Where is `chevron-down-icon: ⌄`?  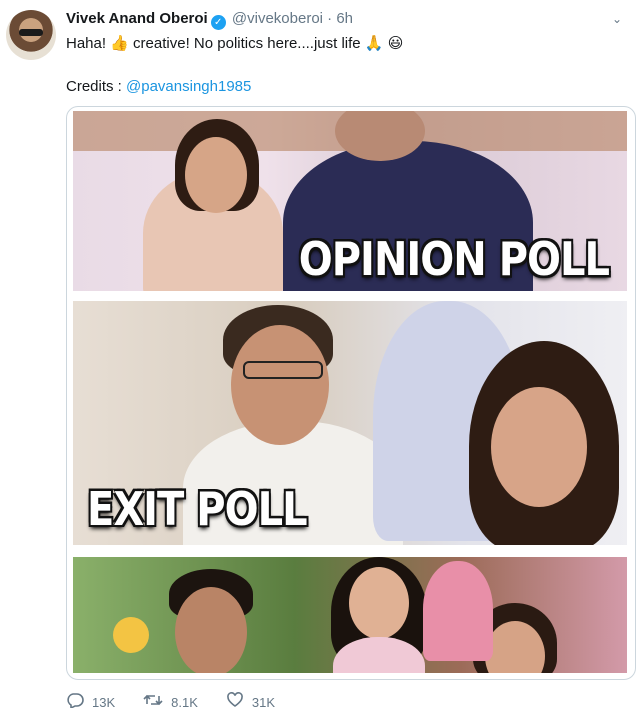 chevron-down-icon: ⌄ is located at coordinates (617, 19).